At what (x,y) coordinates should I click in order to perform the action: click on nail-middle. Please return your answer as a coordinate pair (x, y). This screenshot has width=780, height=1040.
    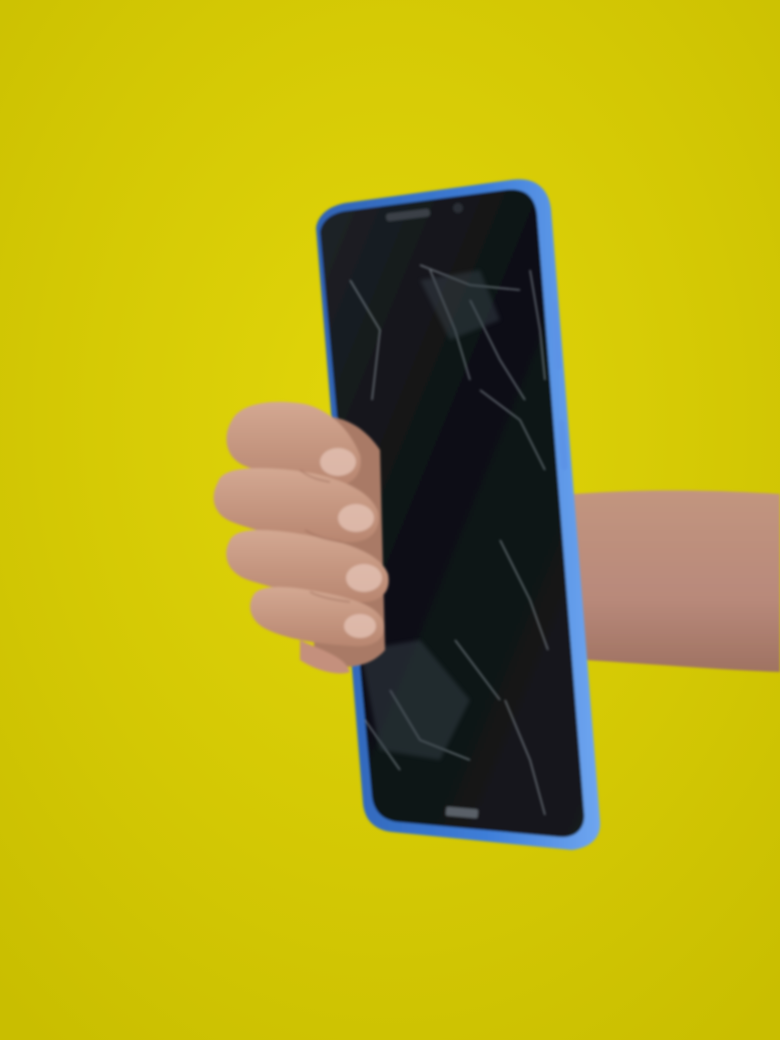
    Looking at the image, I should click on (356, 518).